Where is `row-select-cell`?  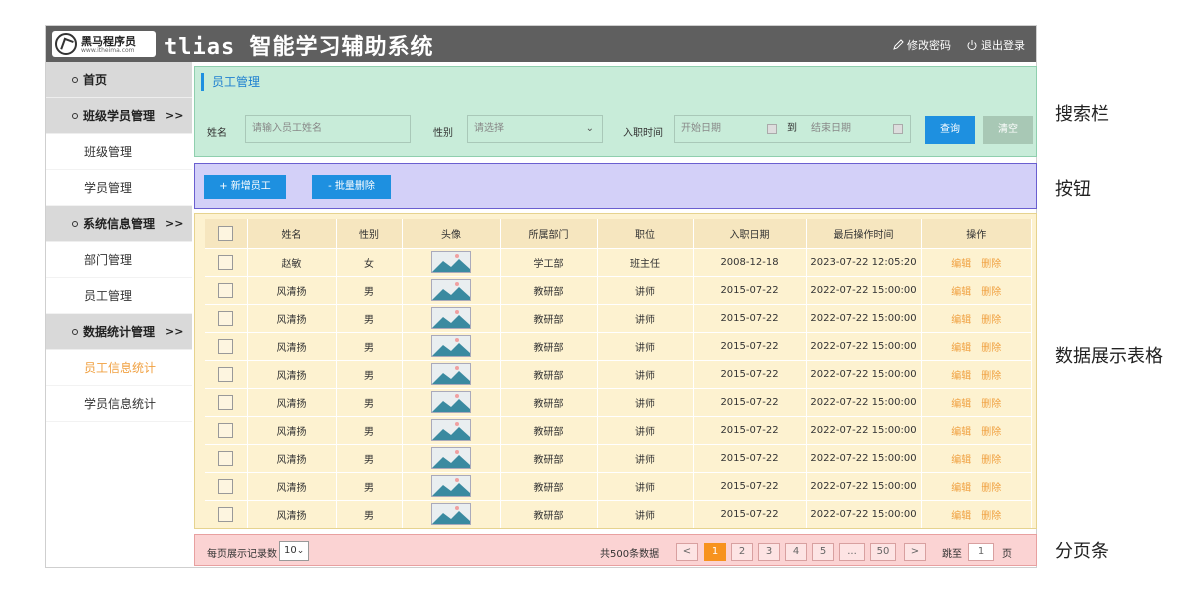 row-select-cell is located at coordinates (226, 457).